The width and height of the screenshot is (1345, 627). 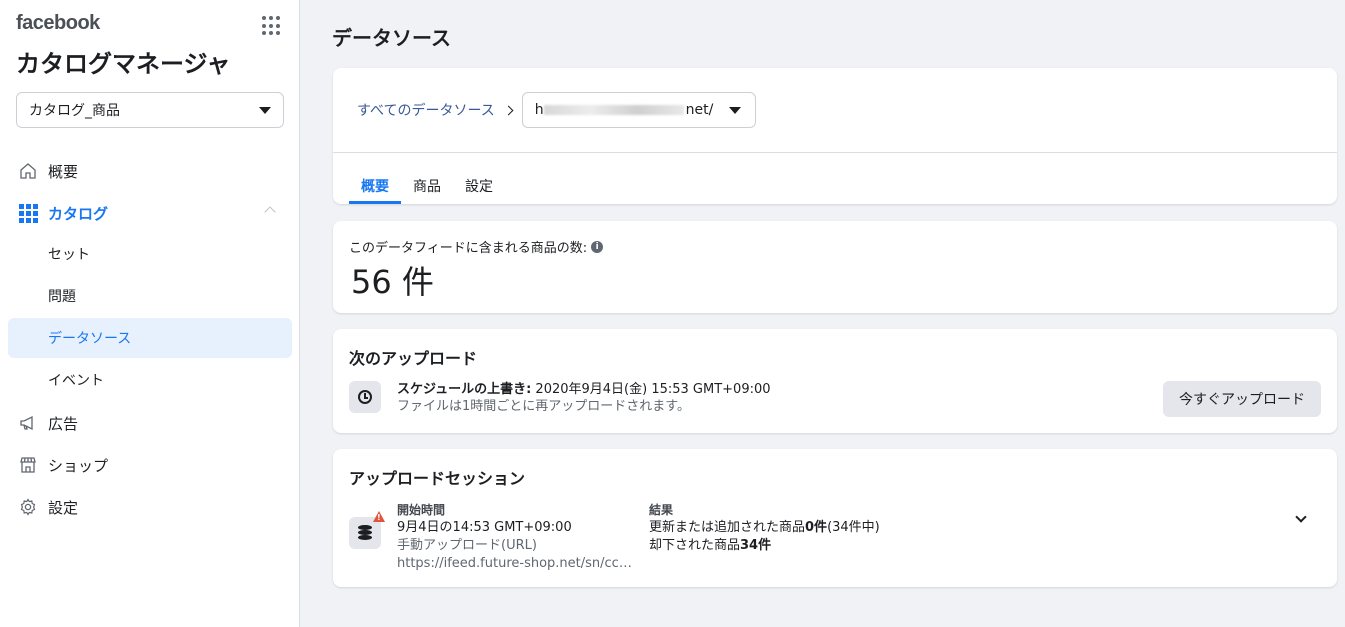 What do you see at coordinates (28, 465) in the screenshot?
I see `storefront-icon` at bounding box center [28, 465].